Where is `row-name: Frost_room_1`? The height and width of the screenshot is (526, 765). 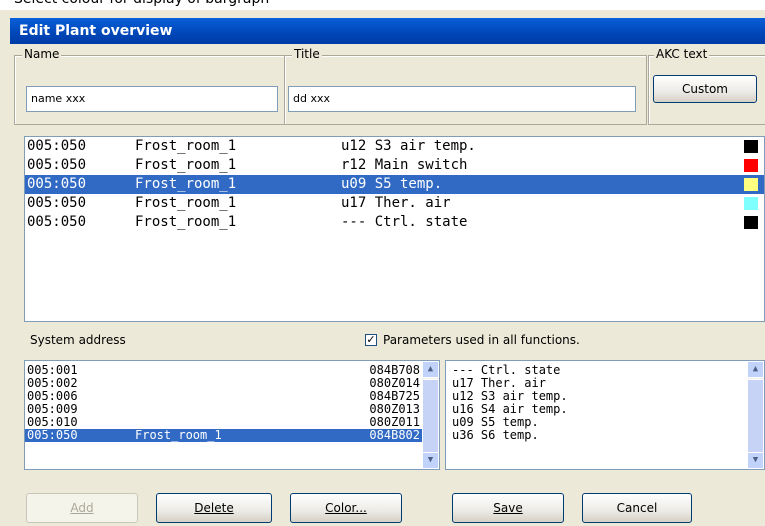
row-name: Frost_room_1 is located at coordinates (178, 435).